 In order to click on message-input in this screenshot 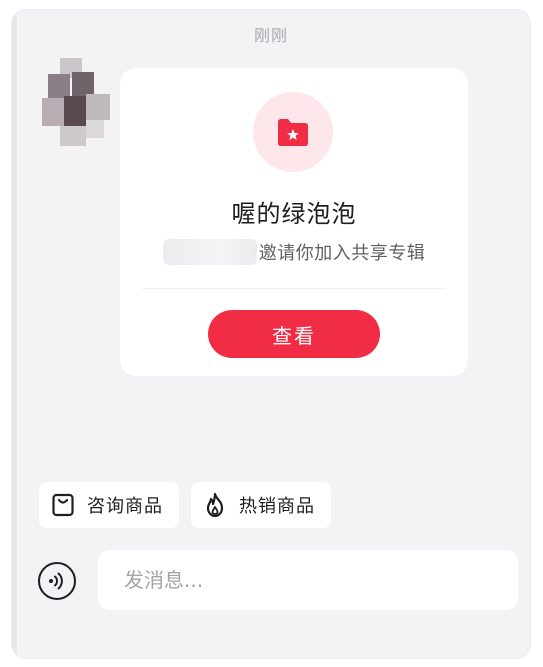, I will do `click(308, 580)`.